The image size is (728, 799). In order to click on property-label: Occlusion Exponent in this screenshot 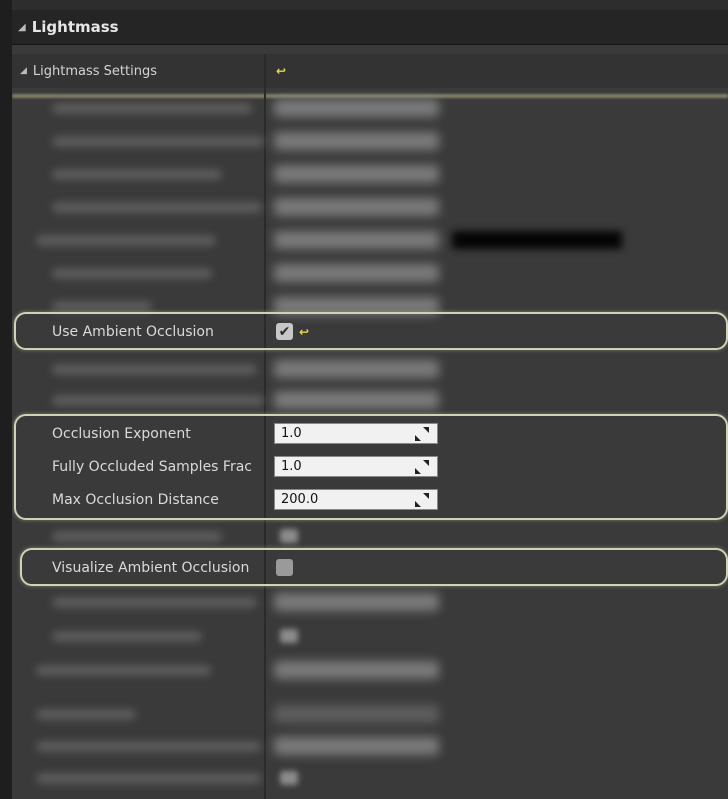, I will do `click(121, 434)`.